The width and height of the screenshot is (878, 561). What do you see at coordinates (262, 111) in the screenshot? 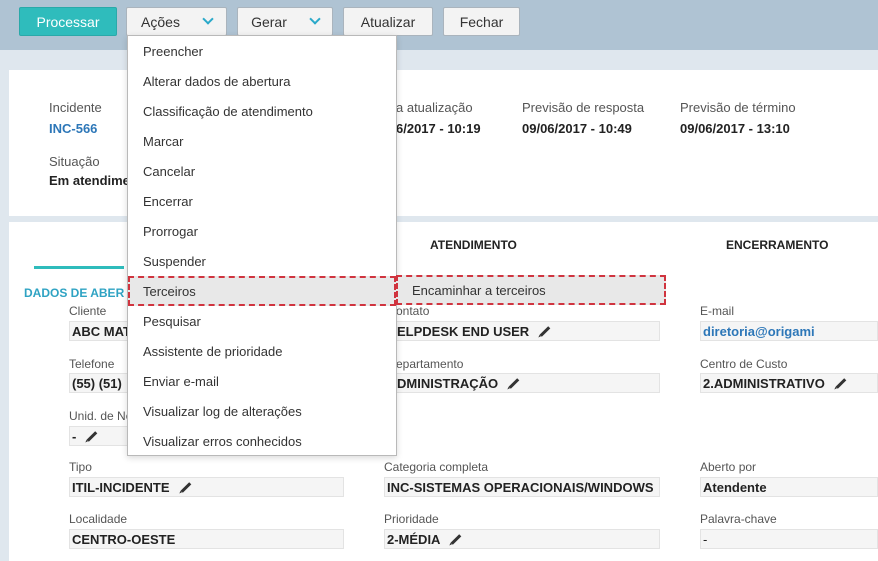
I see `menu-item-classificacao-atendimento: Classificação de atendimento` at bounding box center [262, 111].